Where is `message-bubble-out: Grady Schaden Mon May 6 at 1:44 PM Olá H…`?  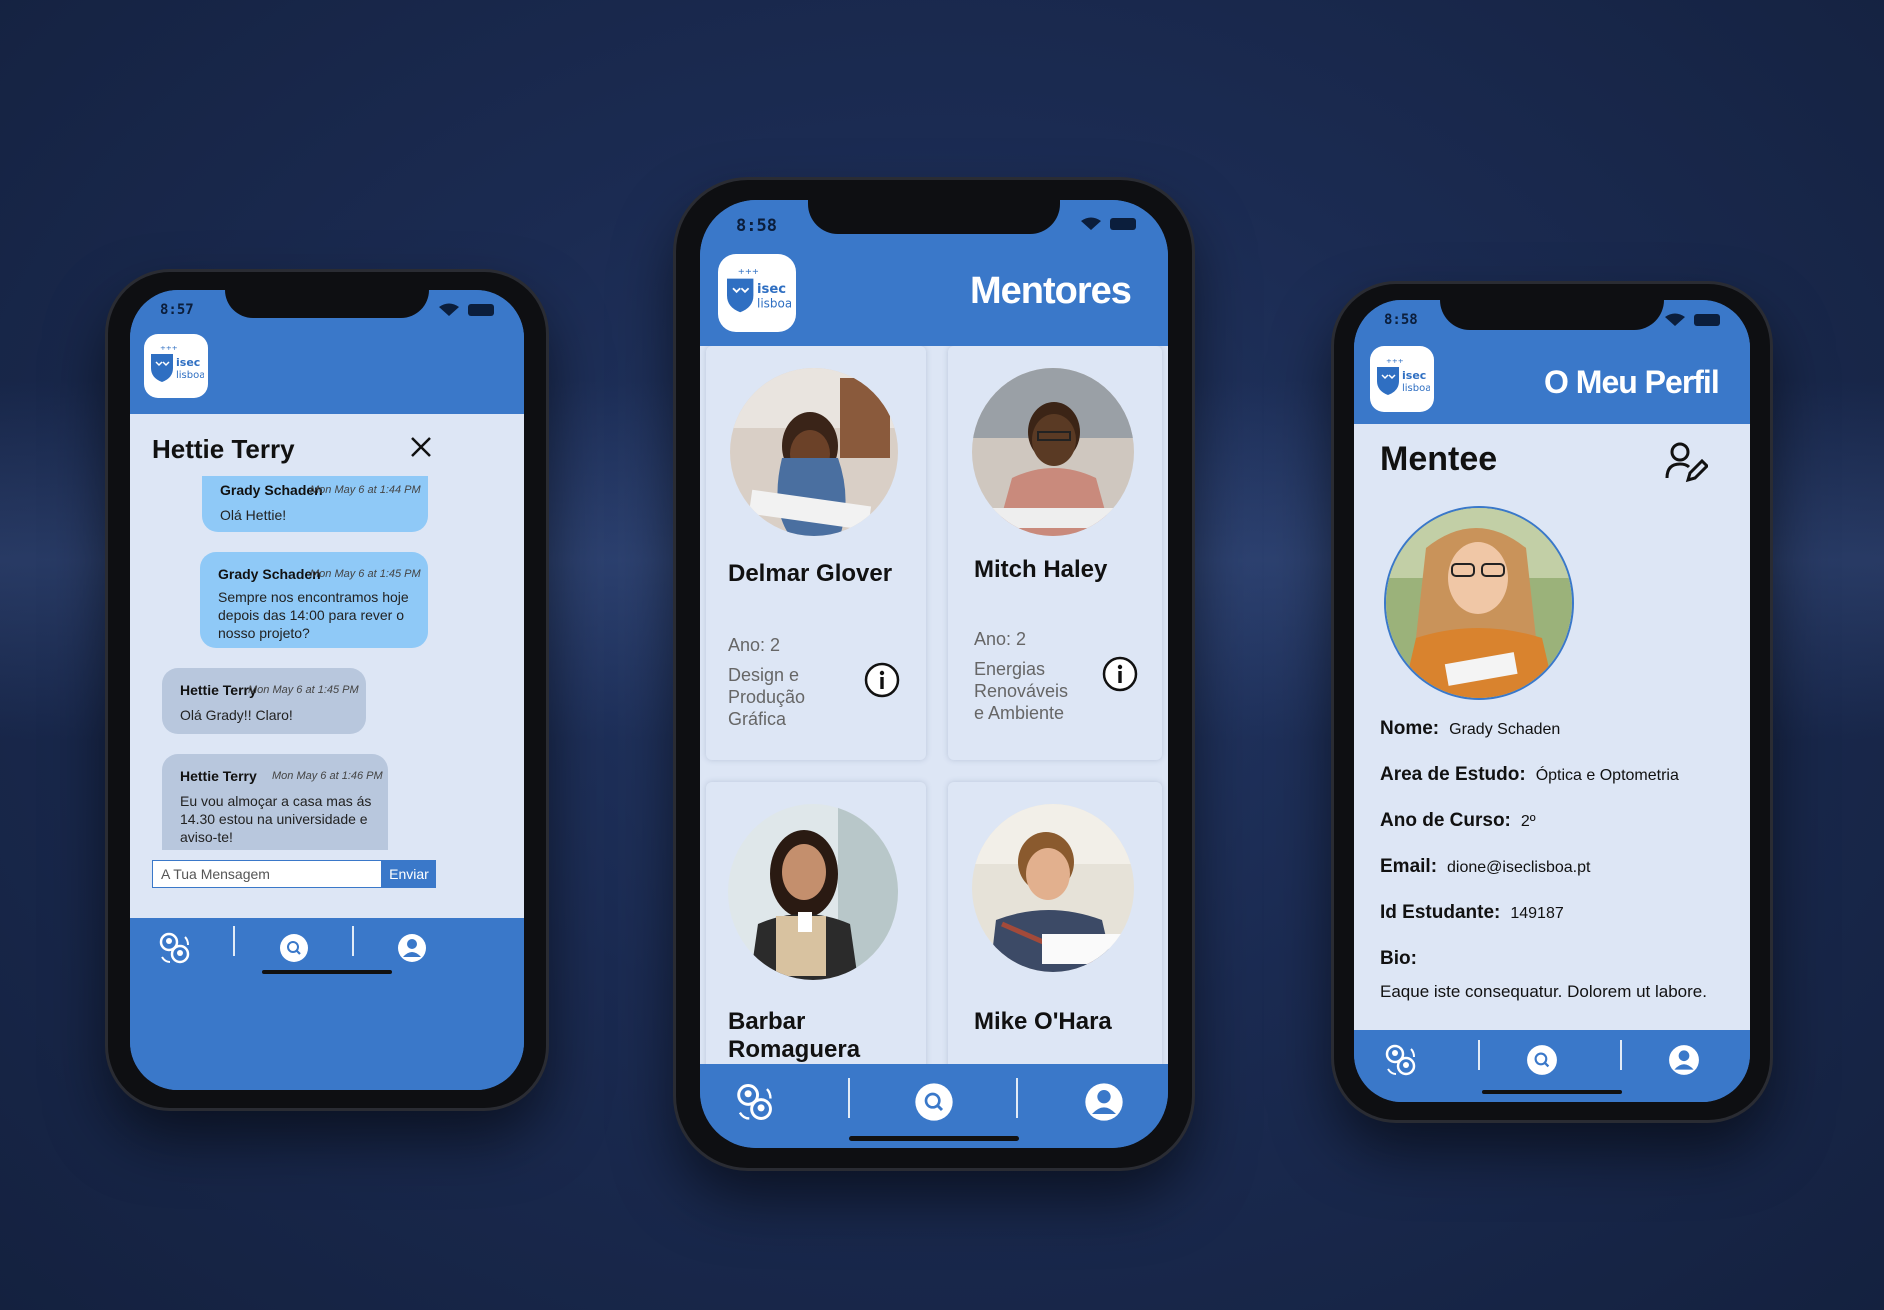
message-bubble-out: Grady Schaden Mon May 6 at 1:44 PM Olá H… is located at coordinates (315, 504).